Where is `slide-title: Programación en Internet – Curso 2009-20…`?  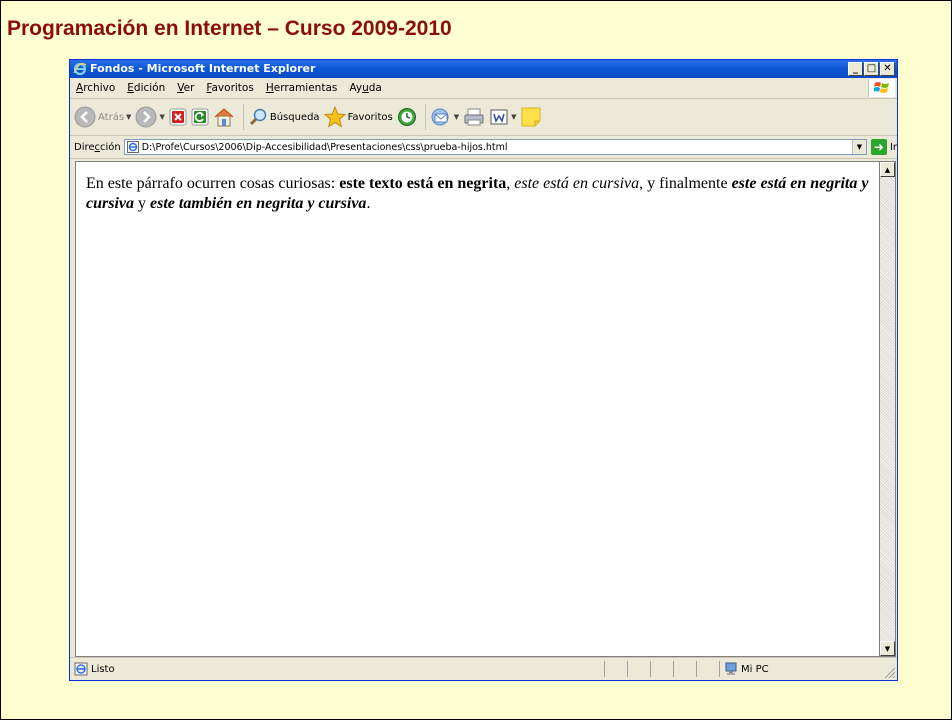
slide-title: Programación en Internet – Curso 2009-20… is located at coordinates (229, 28).